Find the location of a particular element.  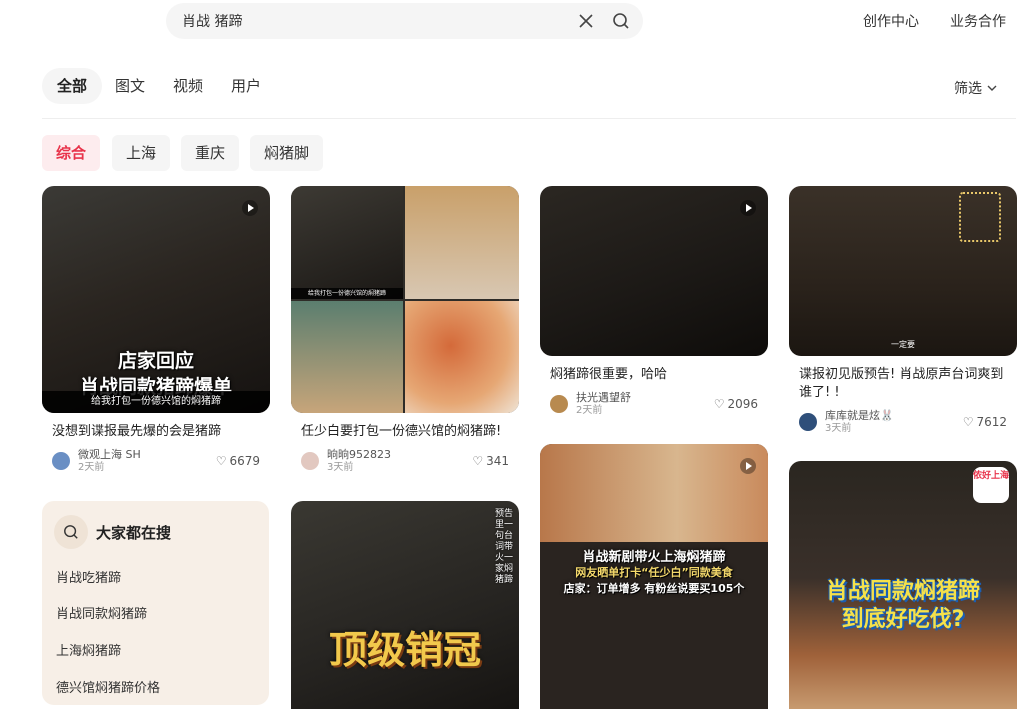

note-card: 焖猪蹄很重要，哈哈 扶光遇望舒 2天前 ♡ 2096 is located at coordinates (654, 302).